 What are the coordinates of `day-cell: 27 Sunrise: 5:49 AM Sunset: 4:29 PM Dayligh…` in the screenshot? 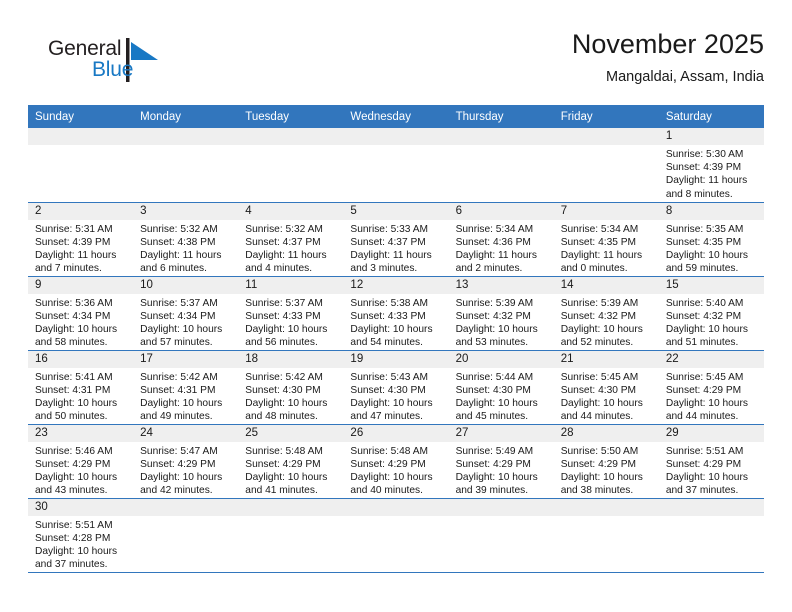 It's located at (501, 461).